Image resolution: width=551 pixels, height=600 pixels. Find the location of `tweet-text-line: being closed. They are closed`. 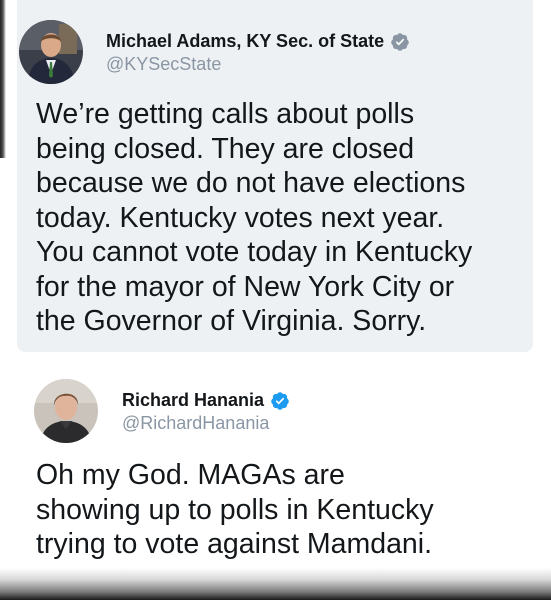

tweet-text-line: being closed. They are closed is located at coordinates (225, 148).